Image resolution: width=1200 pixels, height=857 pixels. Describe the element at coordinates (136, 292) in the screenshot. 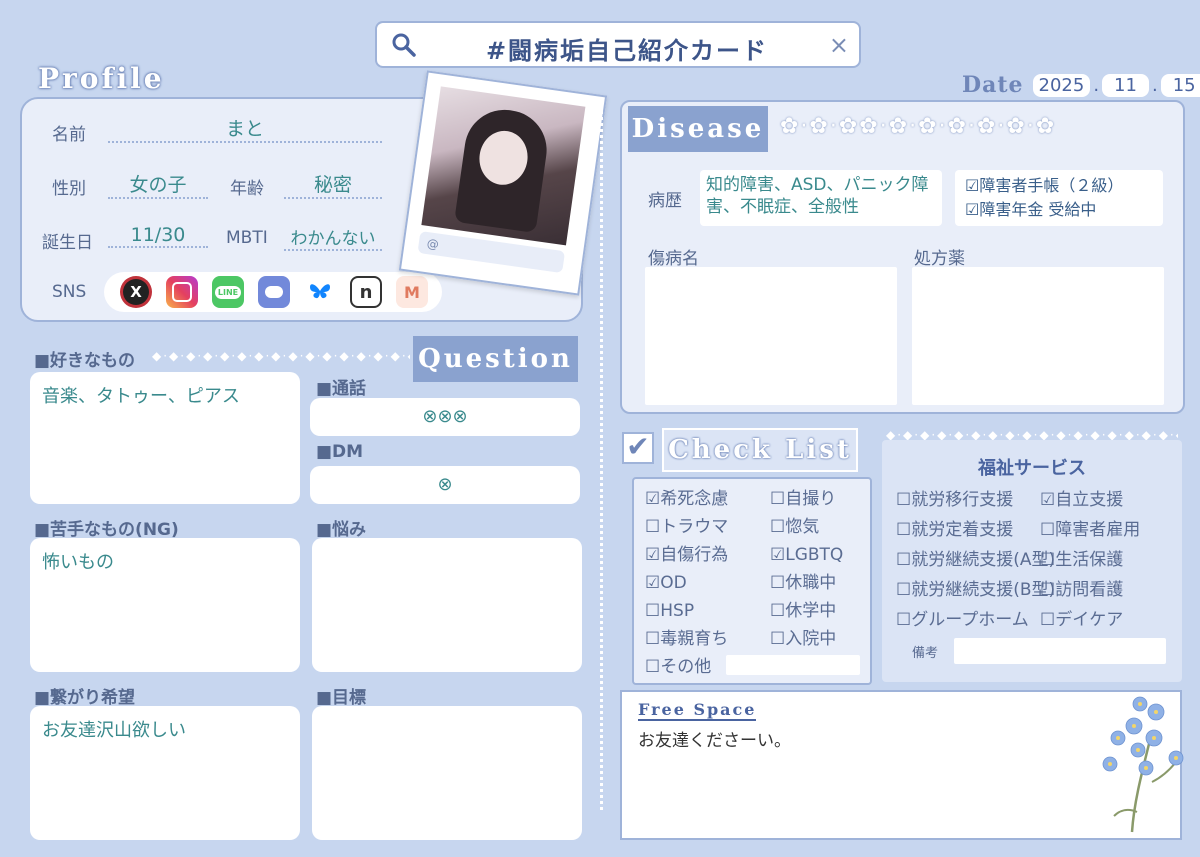

I see `x-icon: X` at that location.